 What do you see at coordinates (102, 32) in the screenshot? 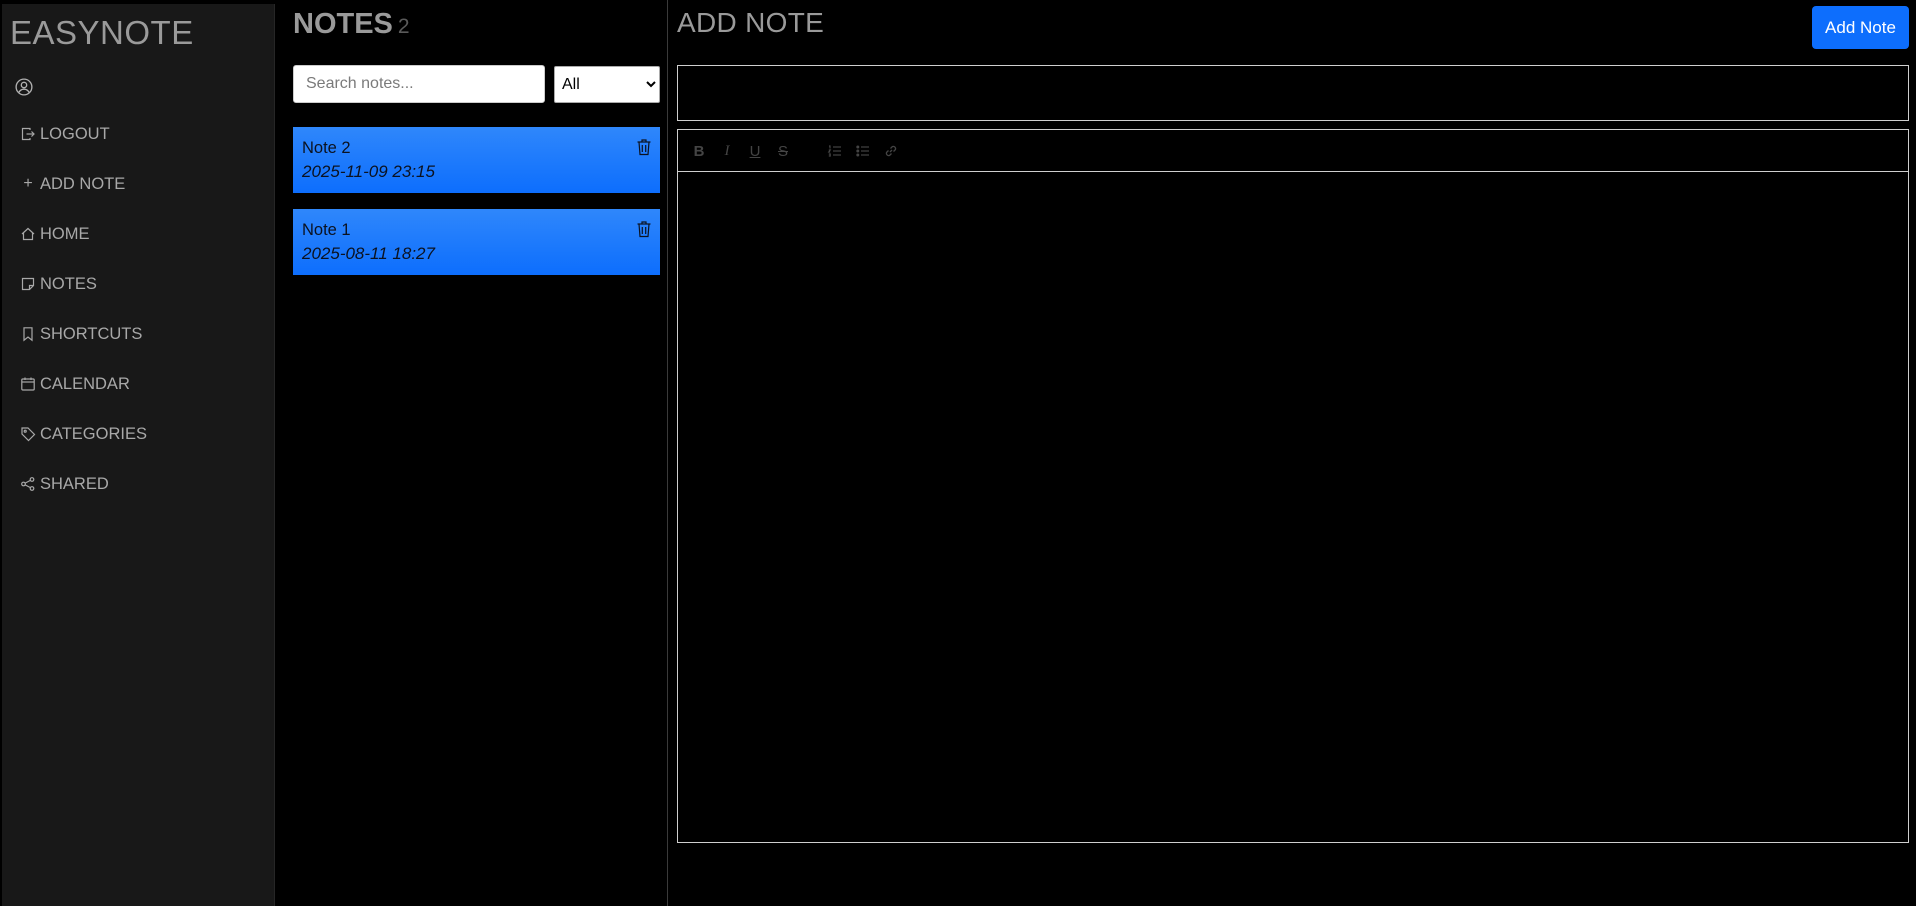
I see `brand-logo: EASYNOTE` at bounding box center [102, 32].